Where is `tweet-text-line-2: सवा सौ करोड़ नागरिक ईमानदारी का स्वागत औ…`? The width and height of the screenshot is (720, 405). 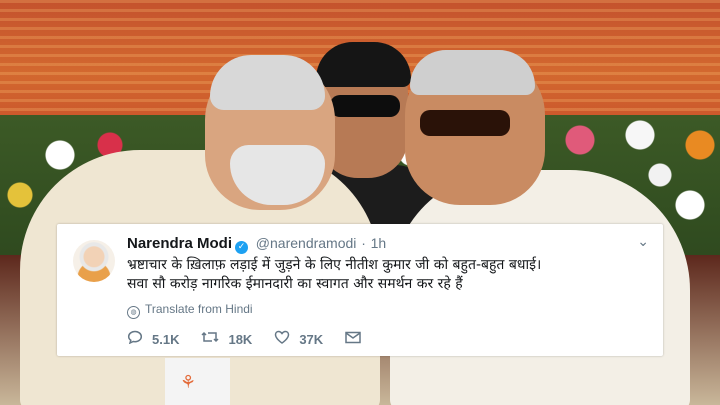
tweet-text-line-2: सवा सौ करोड़ नागरिक ईमानदारी का स्वागत औ… is located at coordinates (295, 284).